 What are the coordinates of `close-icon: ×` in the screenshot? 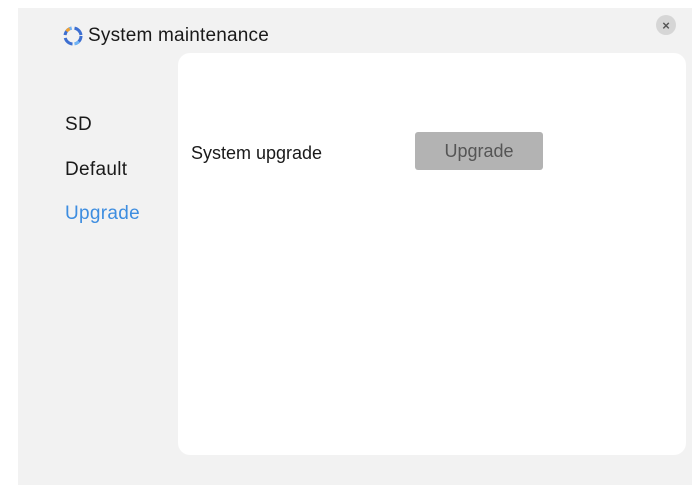 It's located at (666, 25).